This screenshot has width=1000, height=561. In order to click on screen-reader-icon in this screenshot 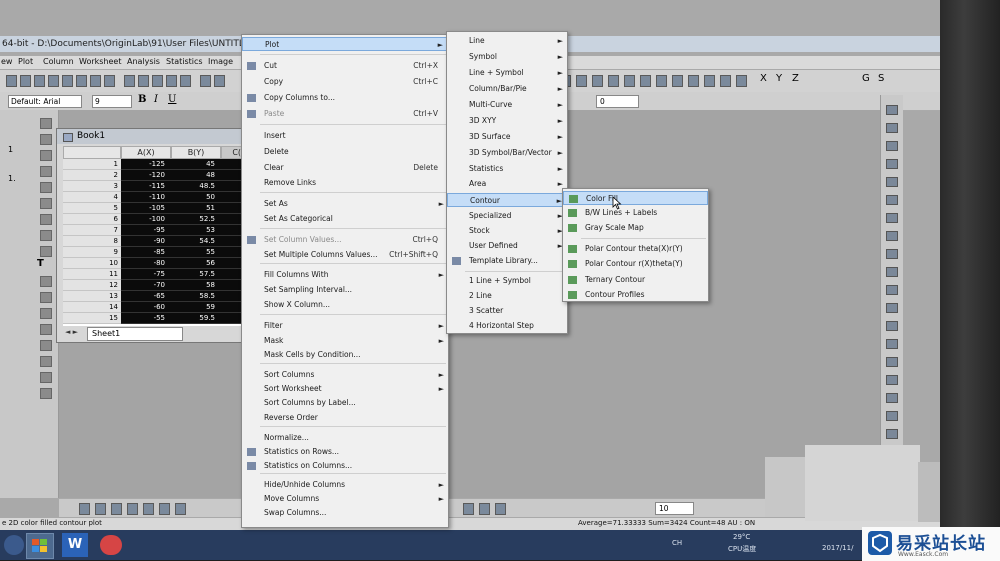, I will do `click(46, 187)`.